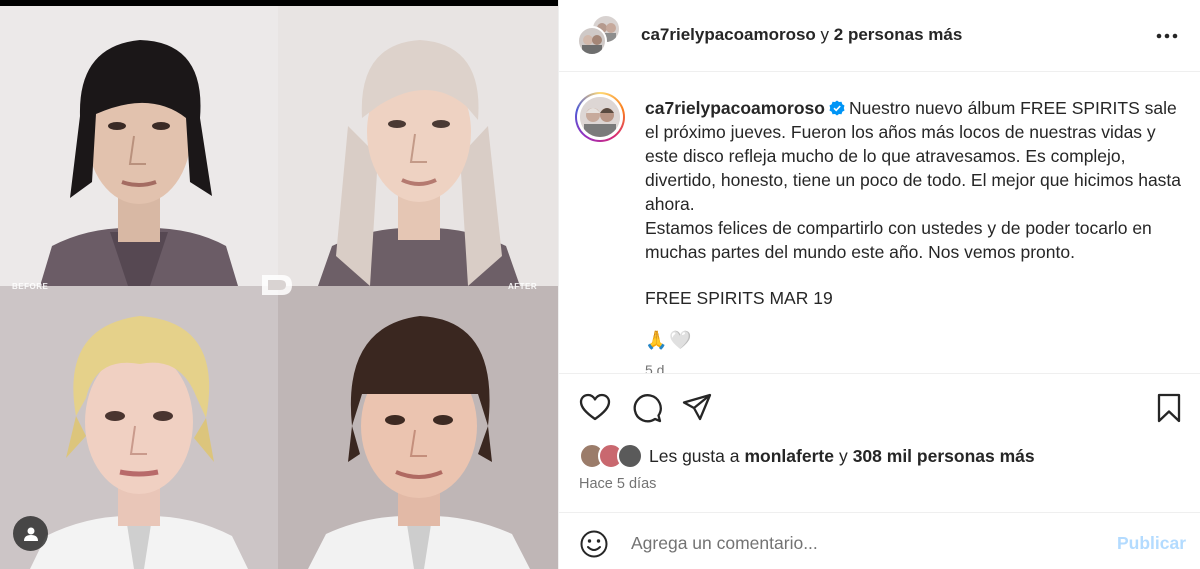 Image resolution: width=1200 pixels, height=569 pixels. I want to click on smiley-icon, so click(594, 544).